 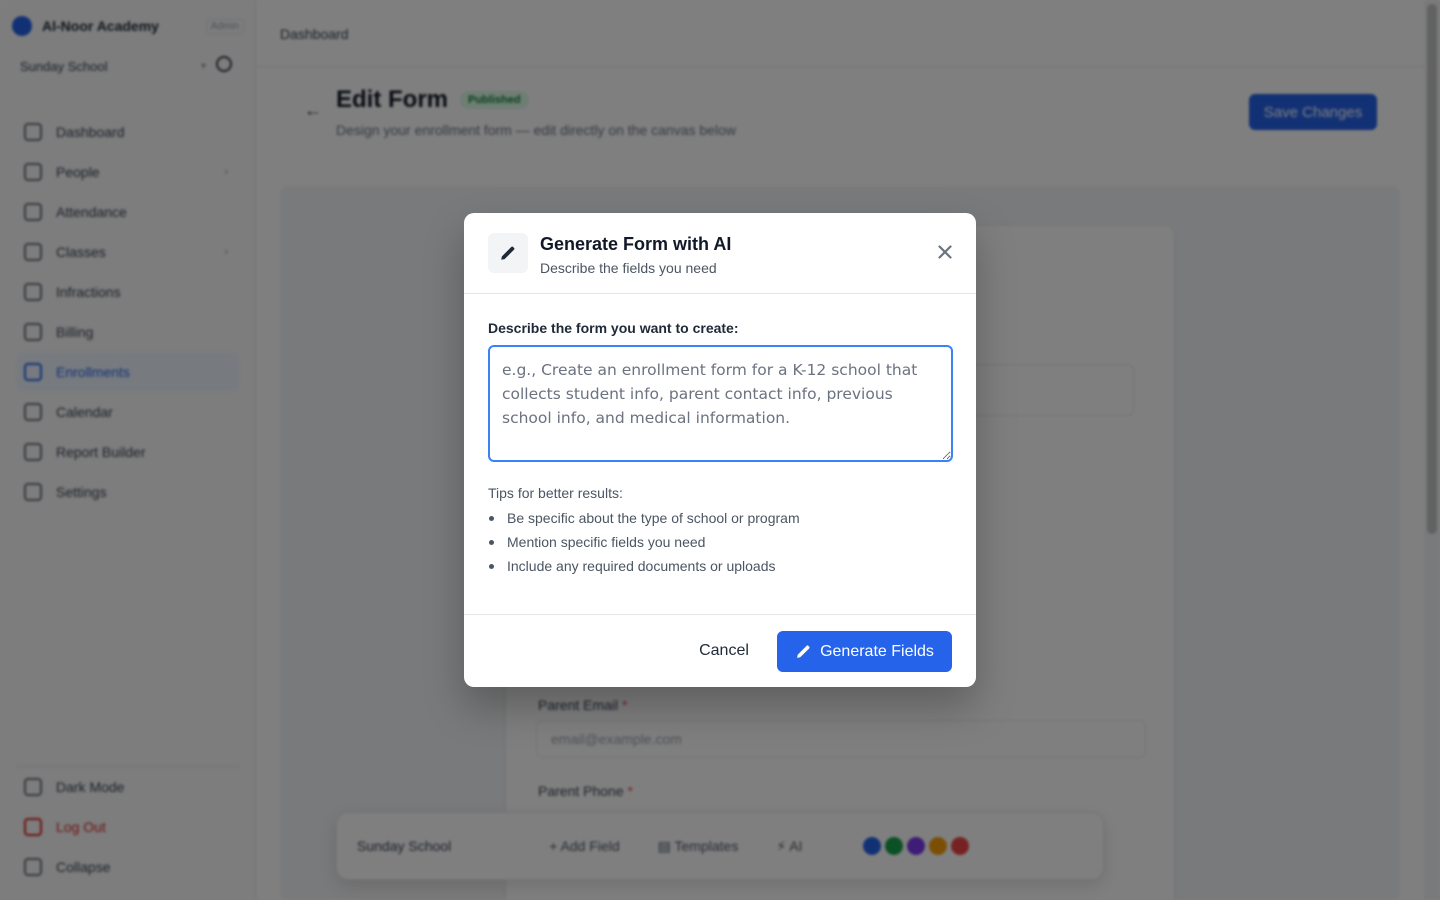 What do you see at coordinates (628, 268) in the screenshot?
I see `modal-subtitle: Describe the fields you need` at bounding box center [628, 268].